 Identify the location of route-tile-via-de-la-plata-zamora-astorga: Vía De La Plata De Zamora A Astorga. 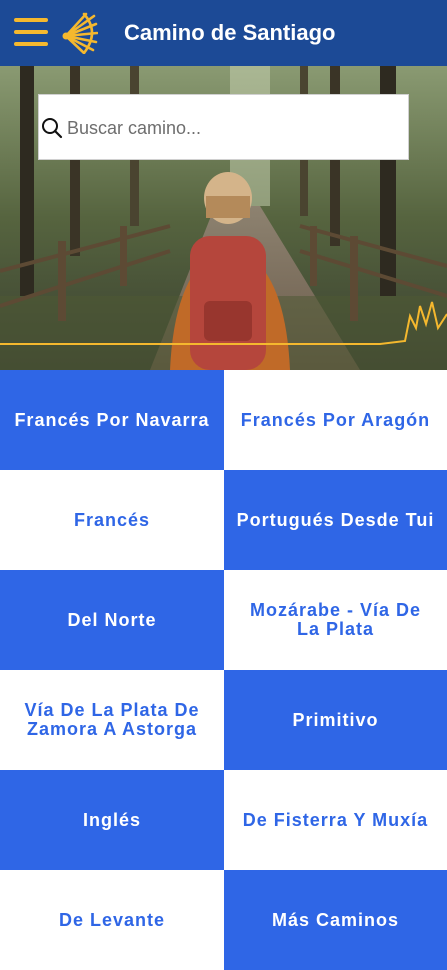
(112, 720).